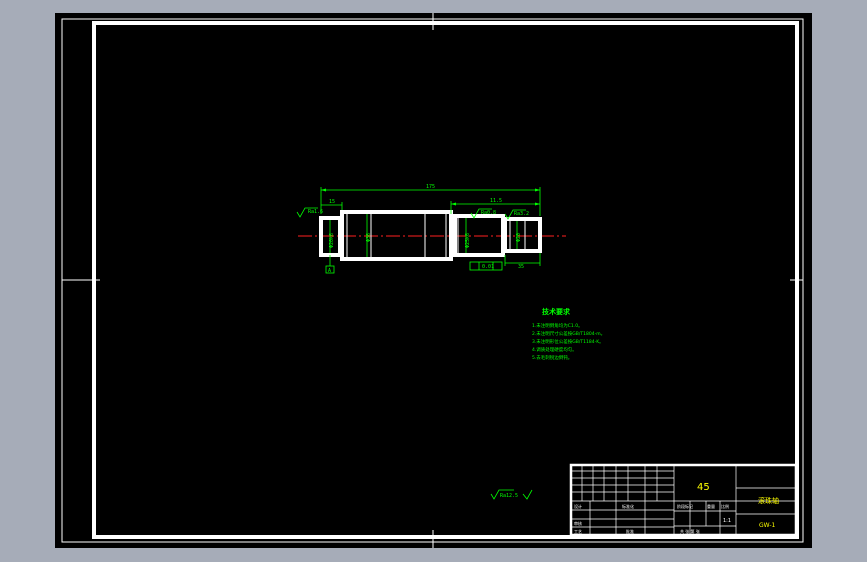 The height and width of the screenshot is (562, 867). I want to click on tech-note: 4.调质处理硬度均匀。, so click(554, 349).